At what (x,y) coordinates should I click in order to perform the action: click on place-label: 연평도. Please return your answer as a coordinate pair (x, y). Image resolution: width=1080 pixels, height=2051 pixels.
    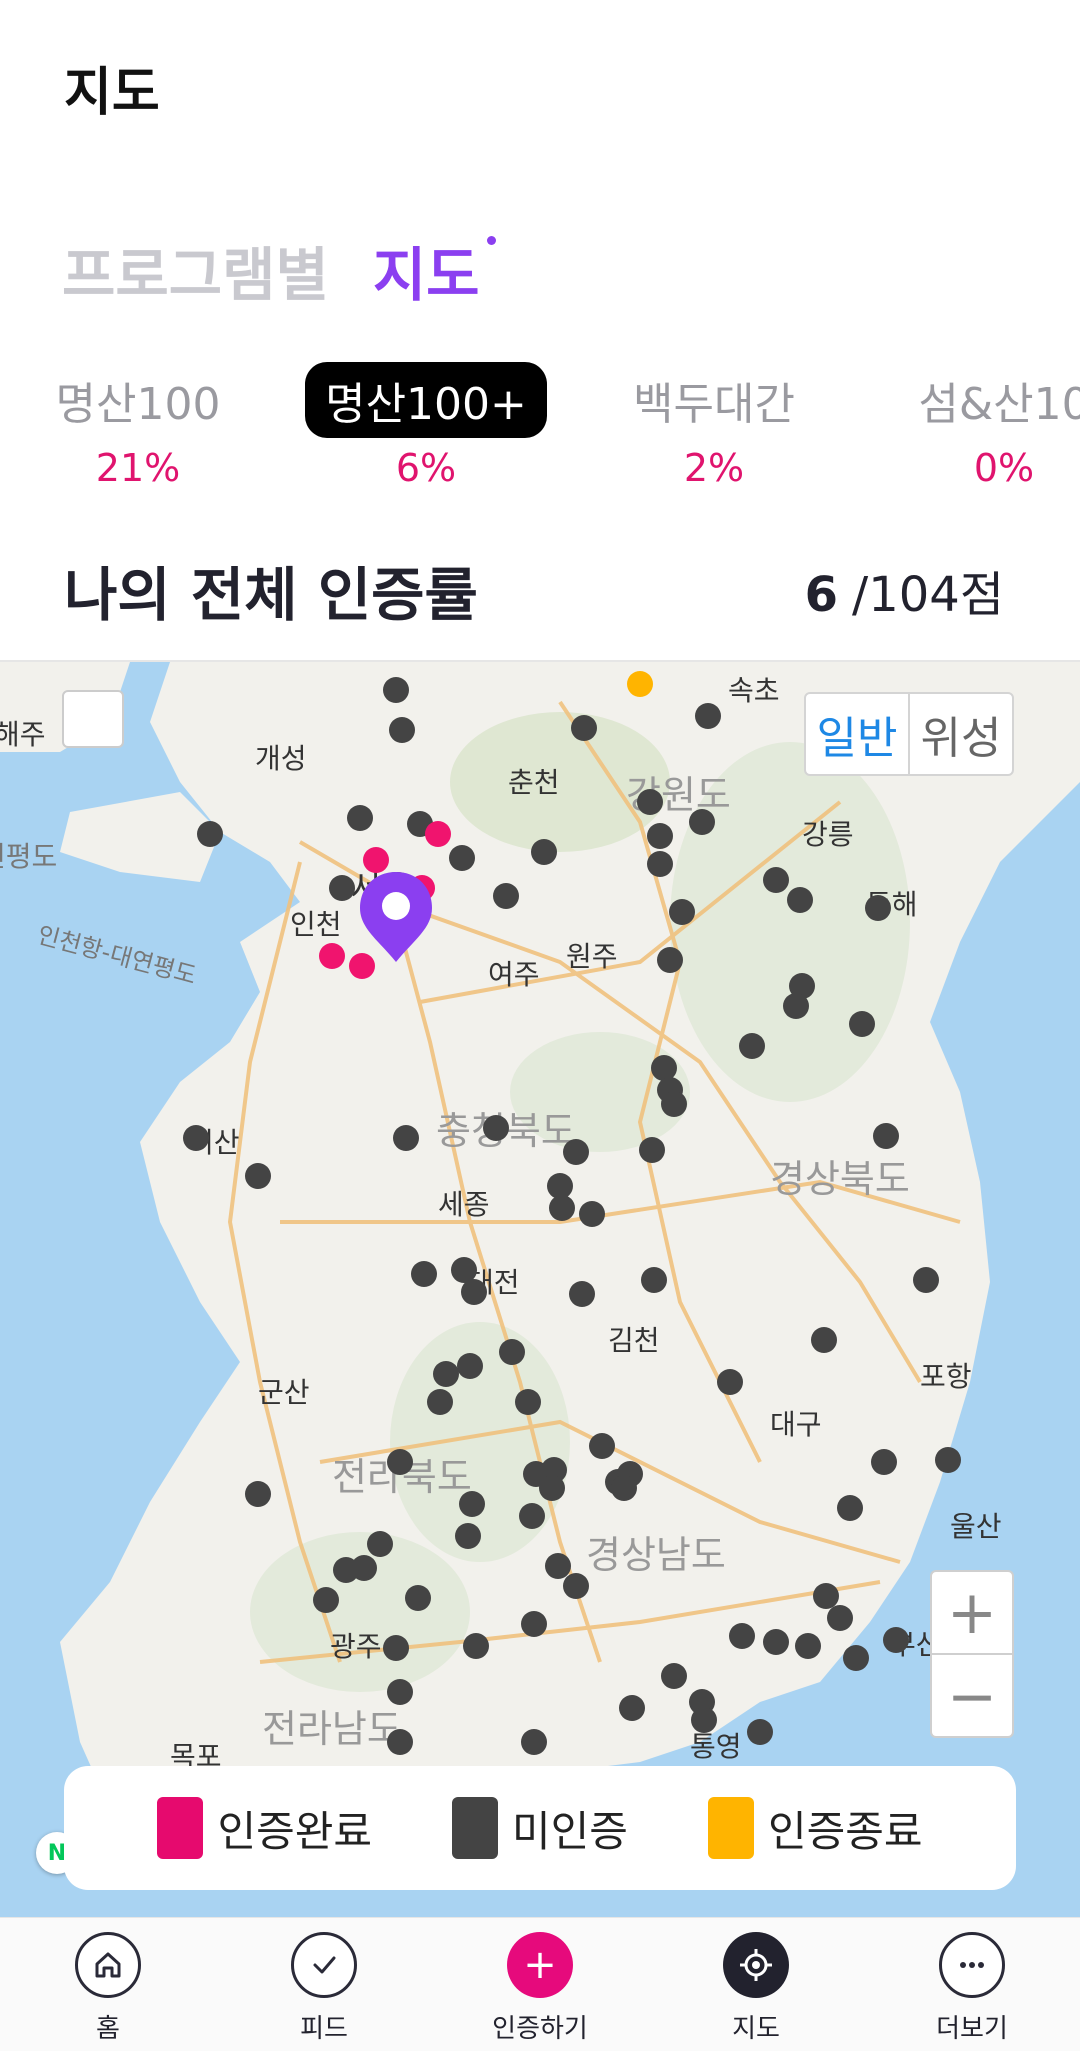
    Looking at the image, I should click on (28, 856).